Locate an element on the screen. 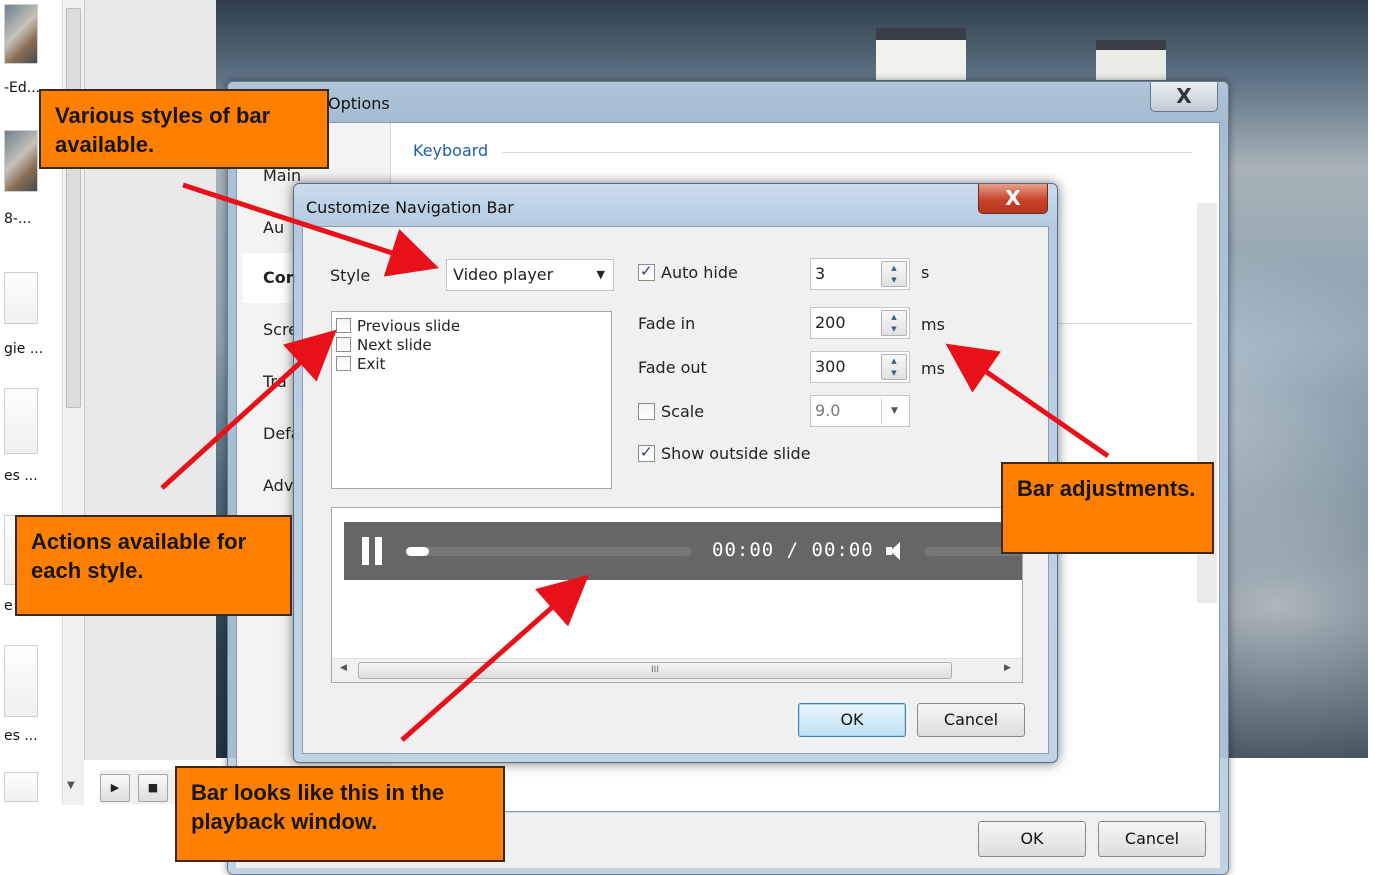 The image size is (1375, 875). volume-icon is located at coordinates (896, 551).